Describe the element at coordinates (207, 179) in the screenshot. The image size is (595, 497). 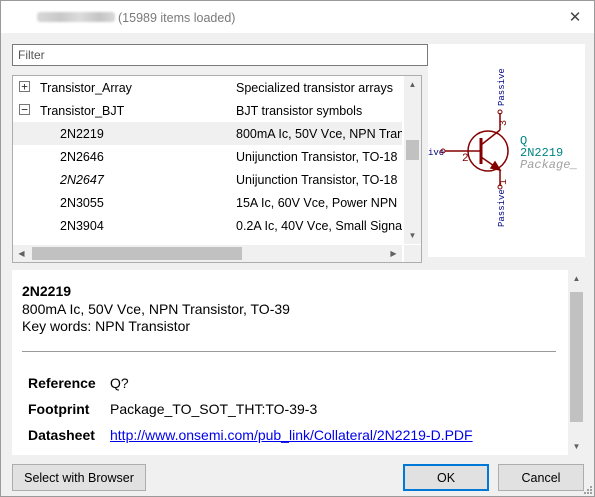
I see `tree-symbol-row: 2N2647 Unijunction Transistor, TO-18` at that location.